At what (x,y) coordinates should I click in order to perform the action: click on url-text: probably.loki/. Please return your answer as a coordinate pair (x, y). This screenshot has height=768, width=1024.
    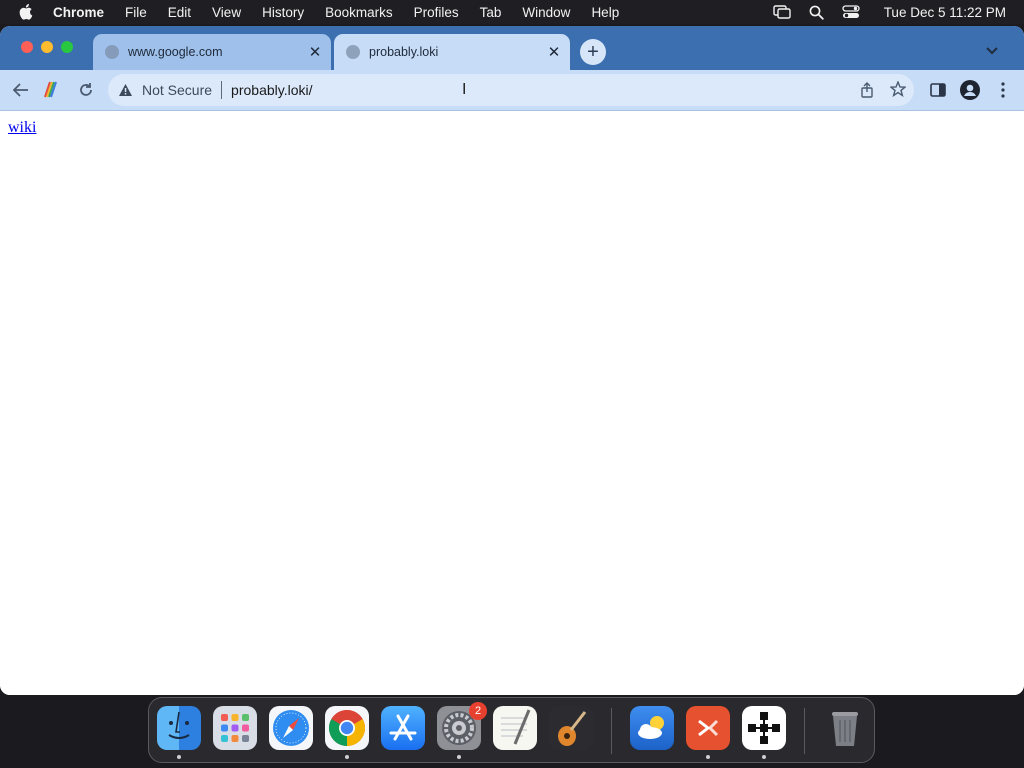
    Looking at the image, I should click on (271, 90).